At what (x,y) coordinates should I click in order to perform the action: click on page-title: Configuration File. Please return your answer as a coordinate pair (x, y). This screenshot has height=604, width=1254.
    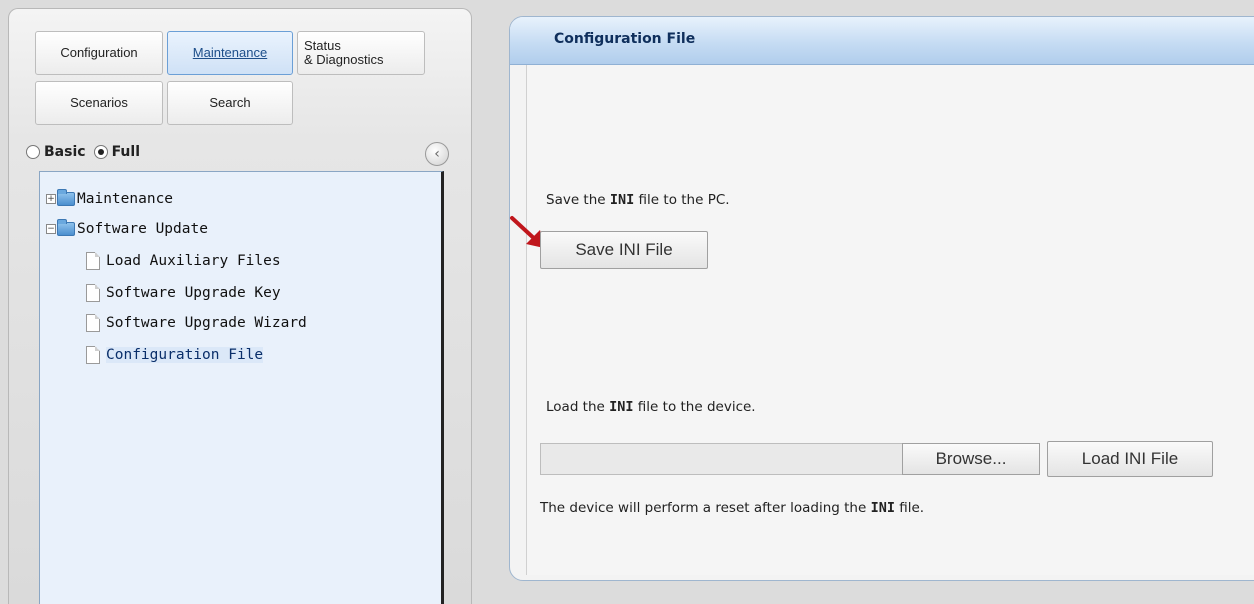
    Looking at the image, I should click on (625, 39).